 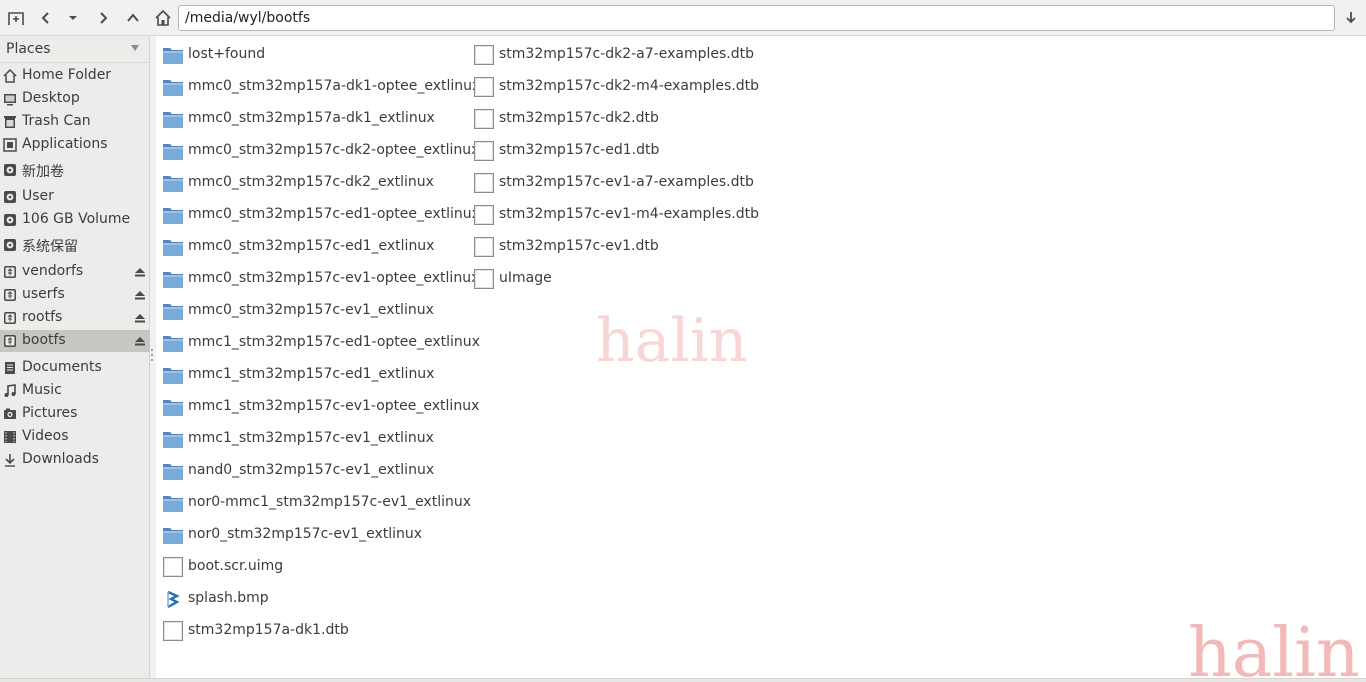 What do you see at coordinates (311, 310) in the screenshot?
I see `file-name: mmc0_stm32mp157c-ev1_extlinux` at bounding box center [311, 310].